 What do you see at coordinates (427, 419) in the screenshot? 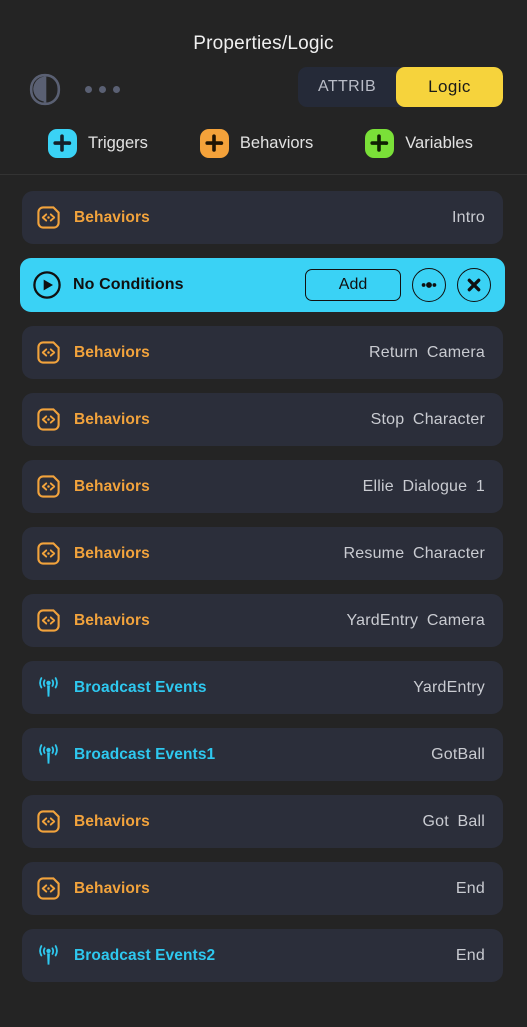
I see `row-value: Stop Character` at bounding box center [427, 419].